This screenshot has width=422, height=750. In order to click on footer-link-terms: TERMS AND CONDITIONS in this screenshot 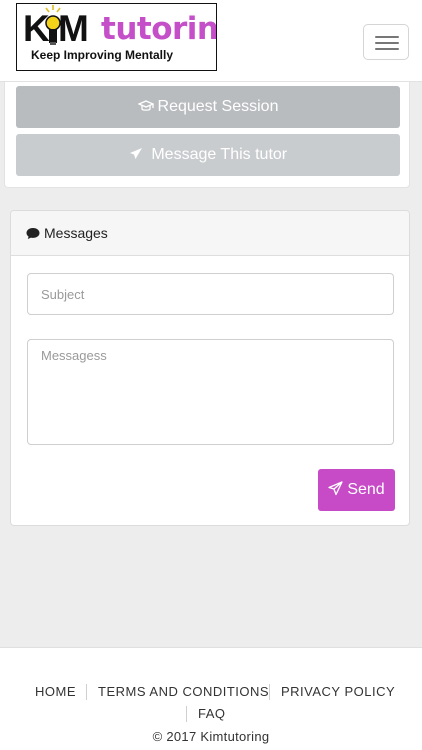, I will do `click(183, 692)`.